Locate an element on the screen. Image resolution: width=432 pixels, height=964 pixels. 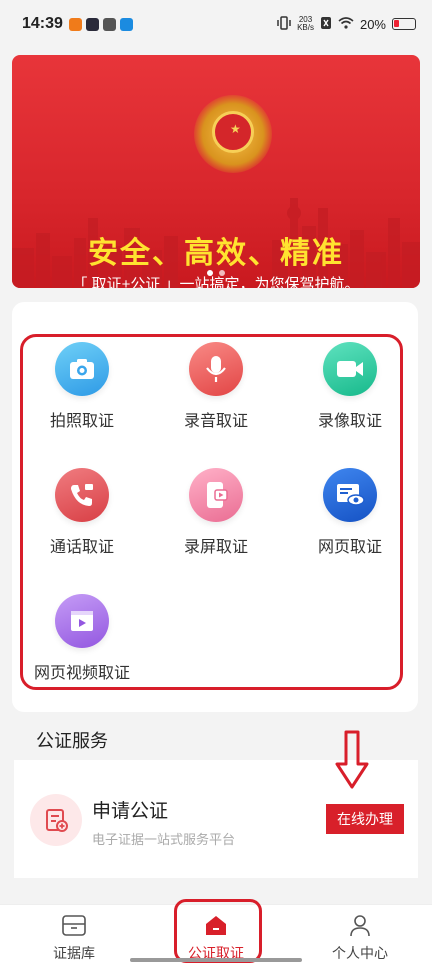
battery-text: 20% is located at coordinates (372, 24).